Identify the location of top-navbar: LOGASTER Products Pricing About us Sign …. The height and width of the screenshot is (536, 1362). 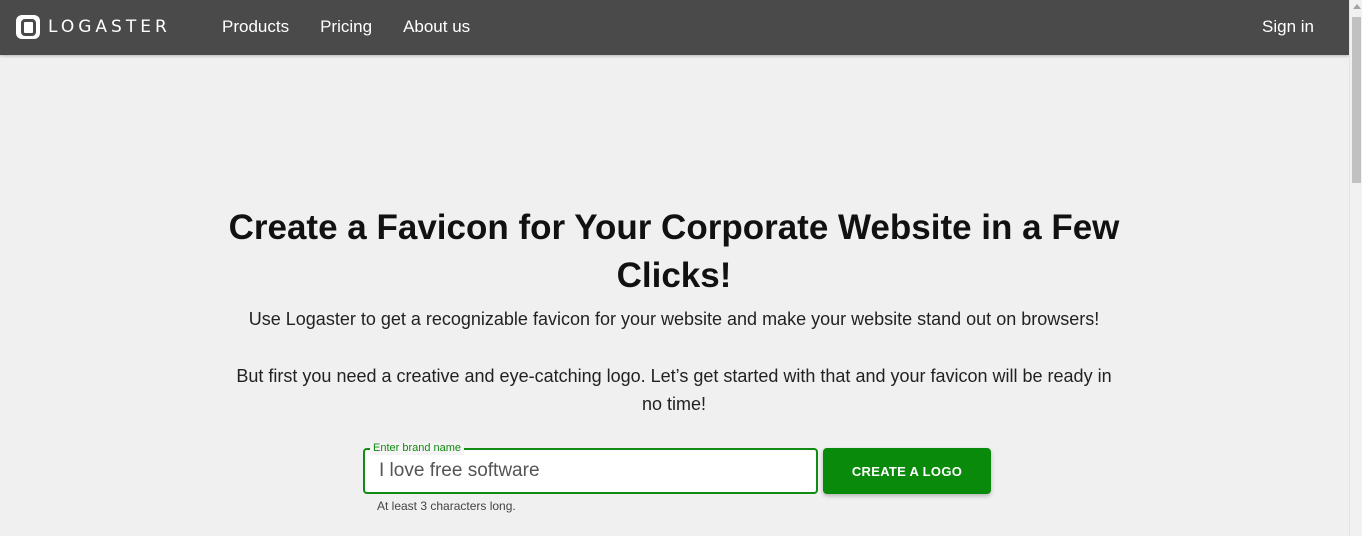
(674, 27).